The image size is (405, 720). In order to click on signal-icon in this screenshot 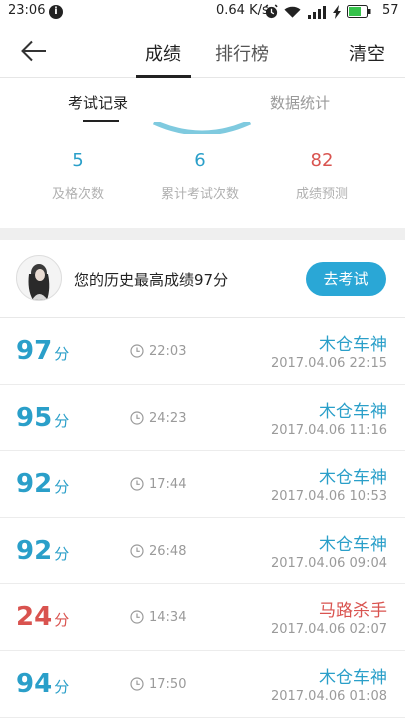, I will do `click(317, 12)`.